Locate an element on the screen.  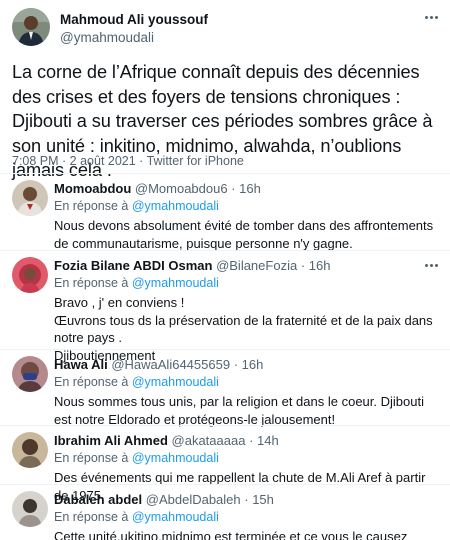
reply-author-name: Dabaleh abdel is located at coordinates (98, 499).